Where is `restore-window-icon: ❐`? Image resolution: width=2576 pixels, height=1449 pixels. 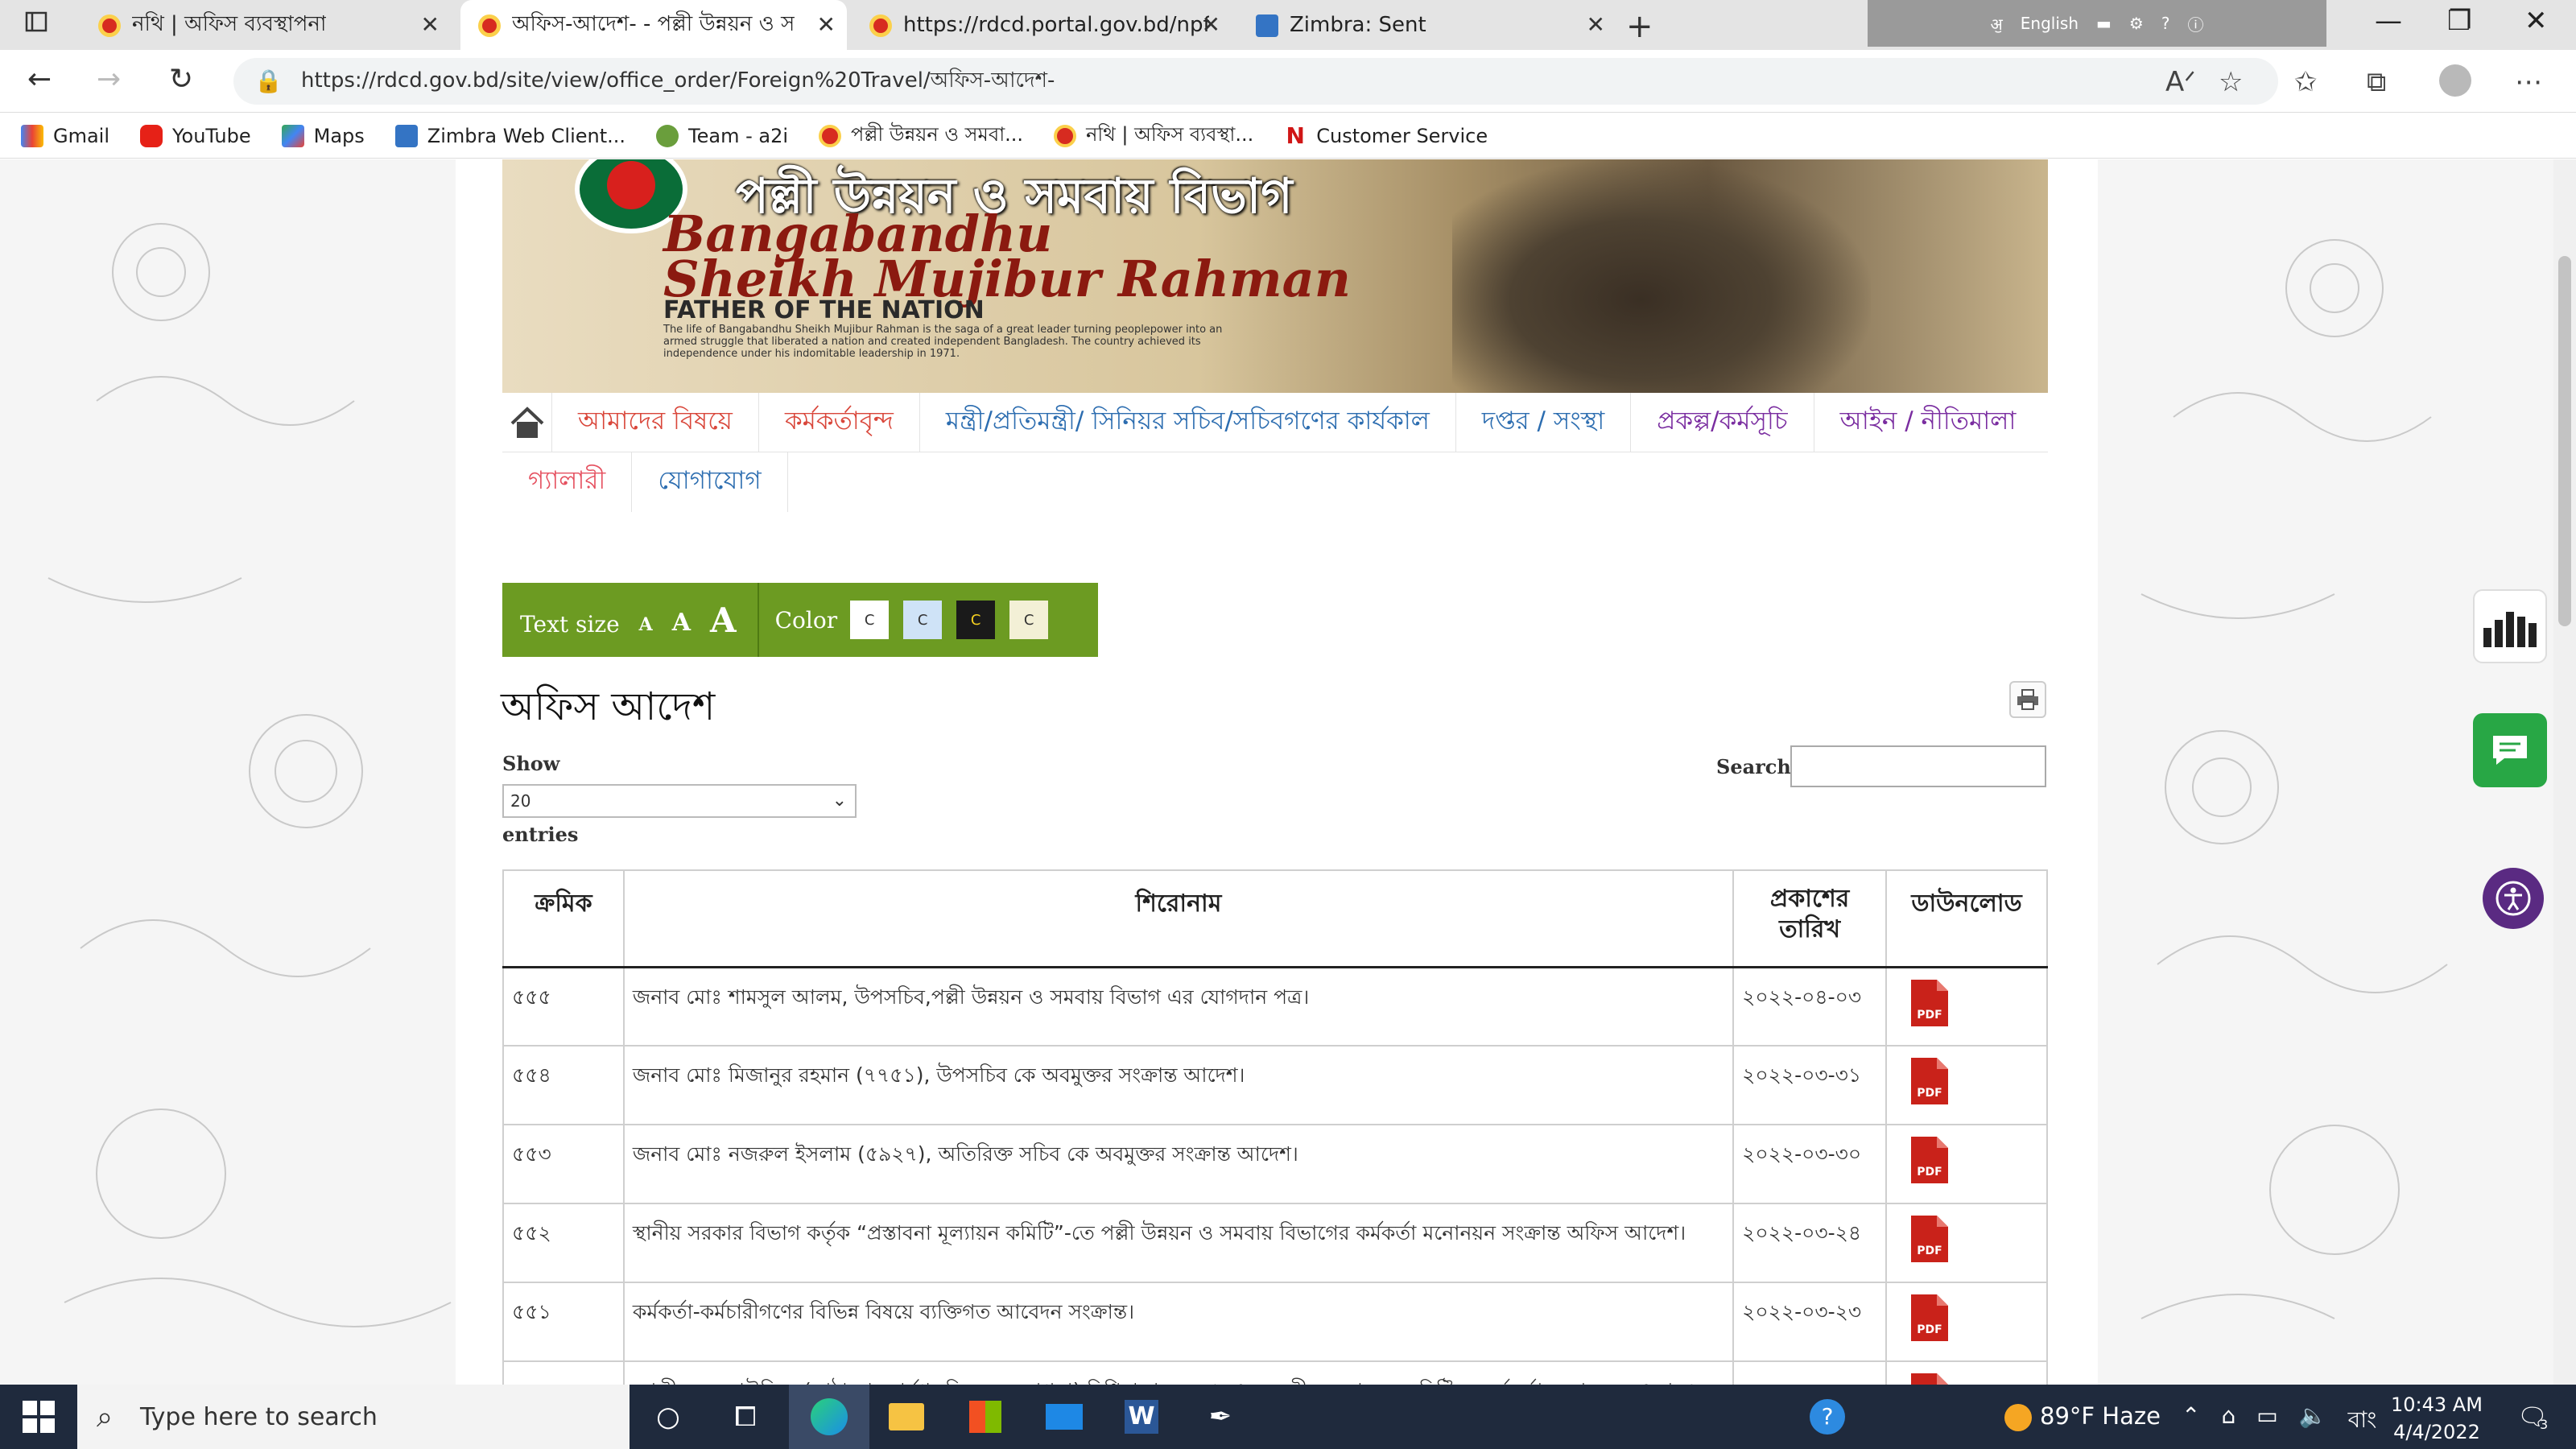 restore-window-icon: ❐ is located at coordinates (2459, 21).